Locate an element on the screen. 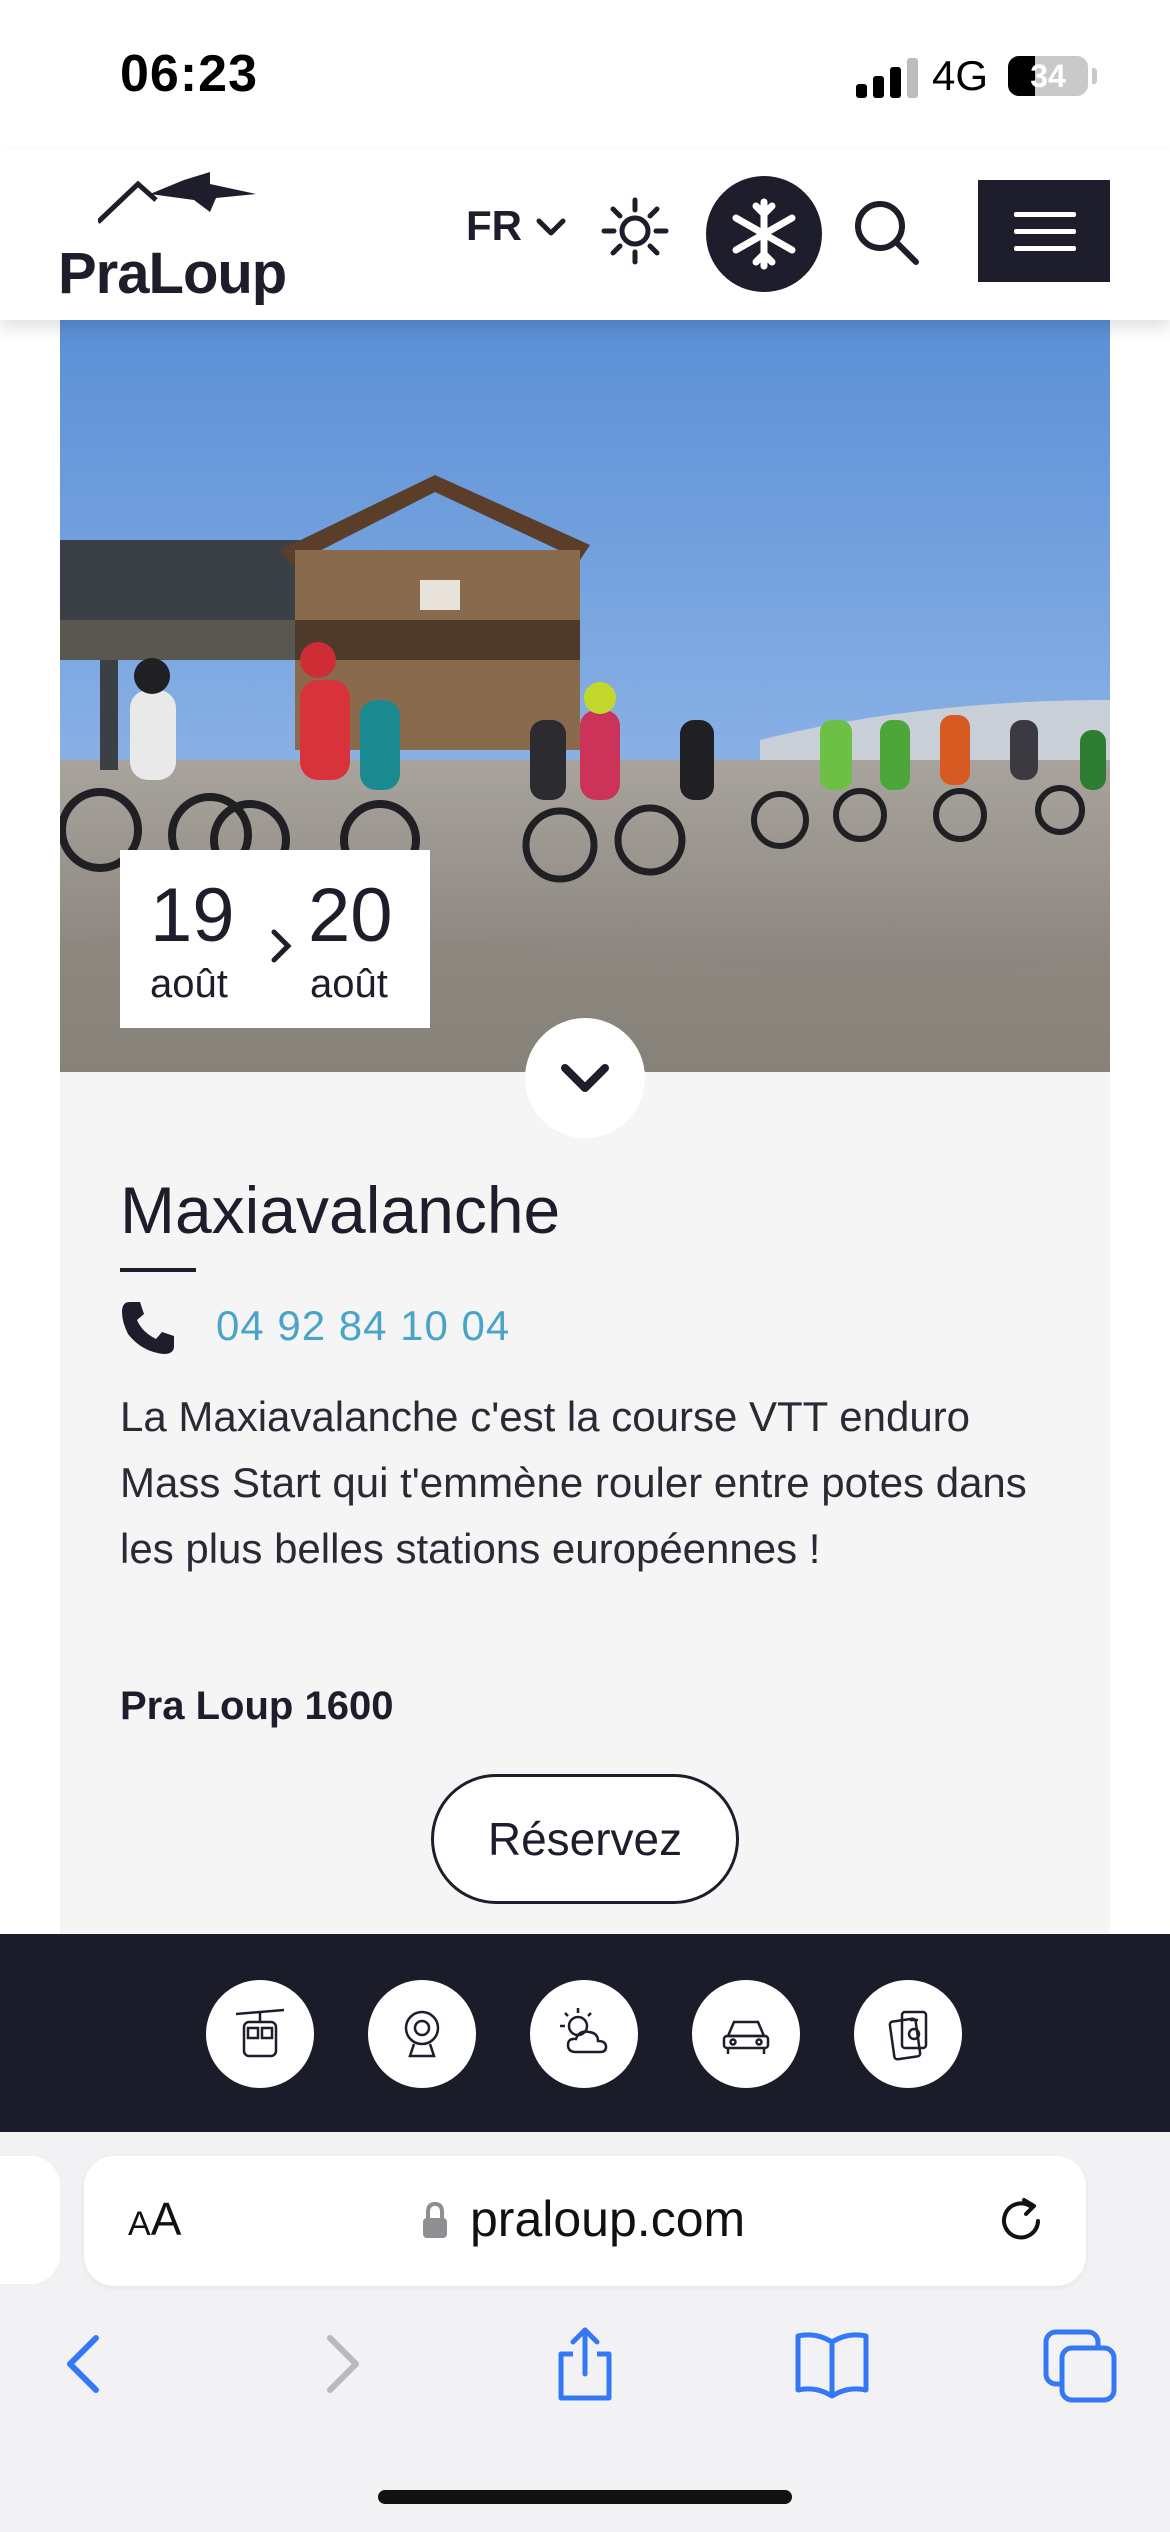 The height and width of the screenshot is (2532, 1170). webcam-button is located at coordinates (422, 2034).